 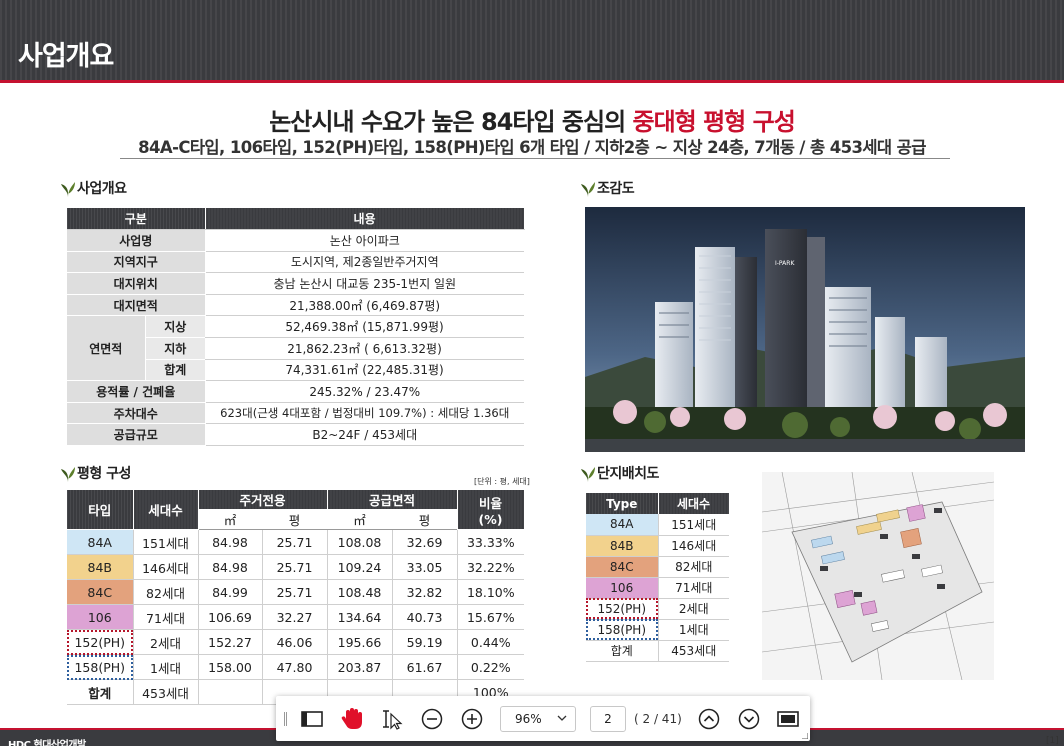 What do you see at coordinates (878, 576) in the screenshot?
I see `site-plan` at bounding box center [878, 576].